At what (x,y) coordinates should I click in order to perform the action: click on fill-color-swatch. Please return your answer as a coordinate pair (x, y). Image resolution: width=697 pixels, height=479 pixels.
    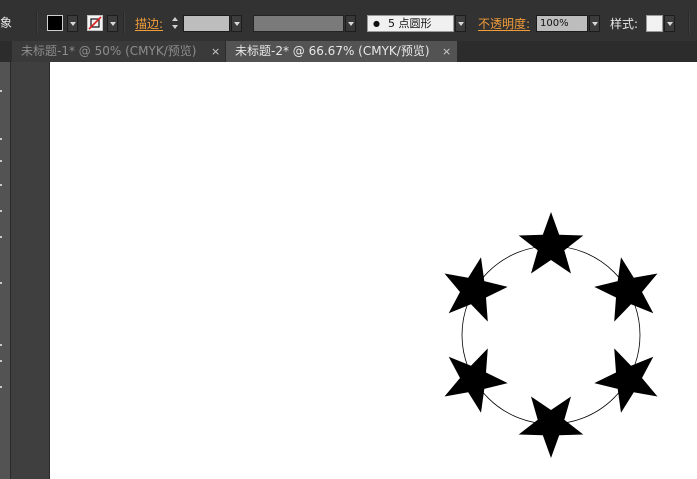
    Looking at the image, I should click on (55, 23).